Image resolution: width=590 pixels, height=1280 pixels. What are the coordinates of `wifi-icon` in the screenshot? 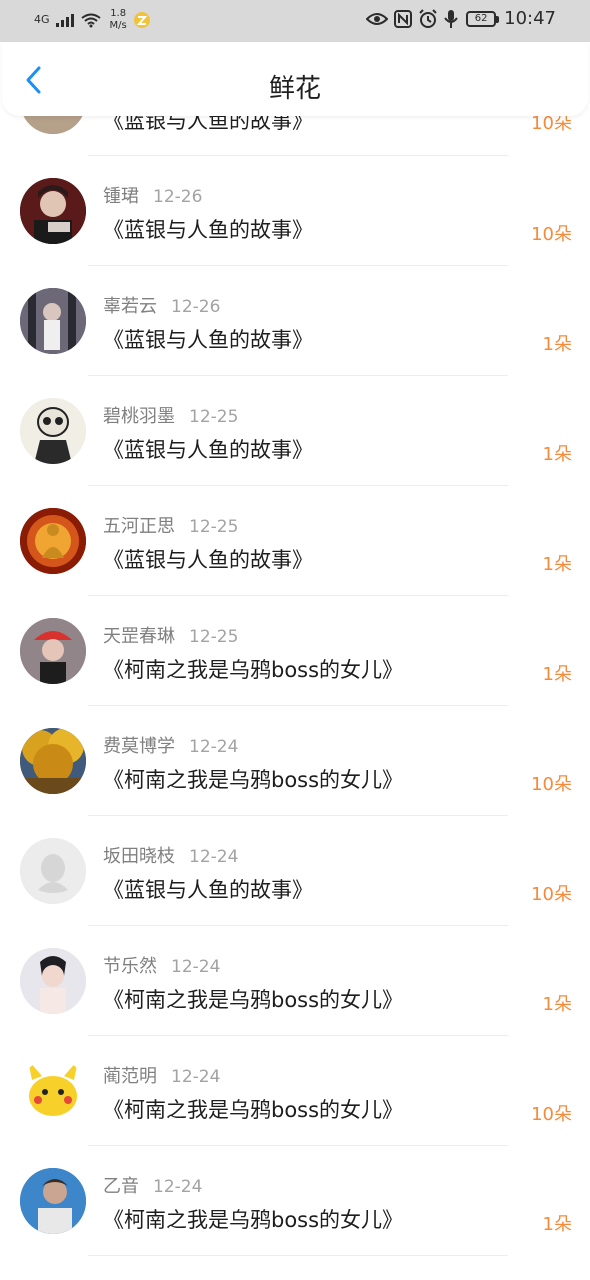 It's located at (90, 20).